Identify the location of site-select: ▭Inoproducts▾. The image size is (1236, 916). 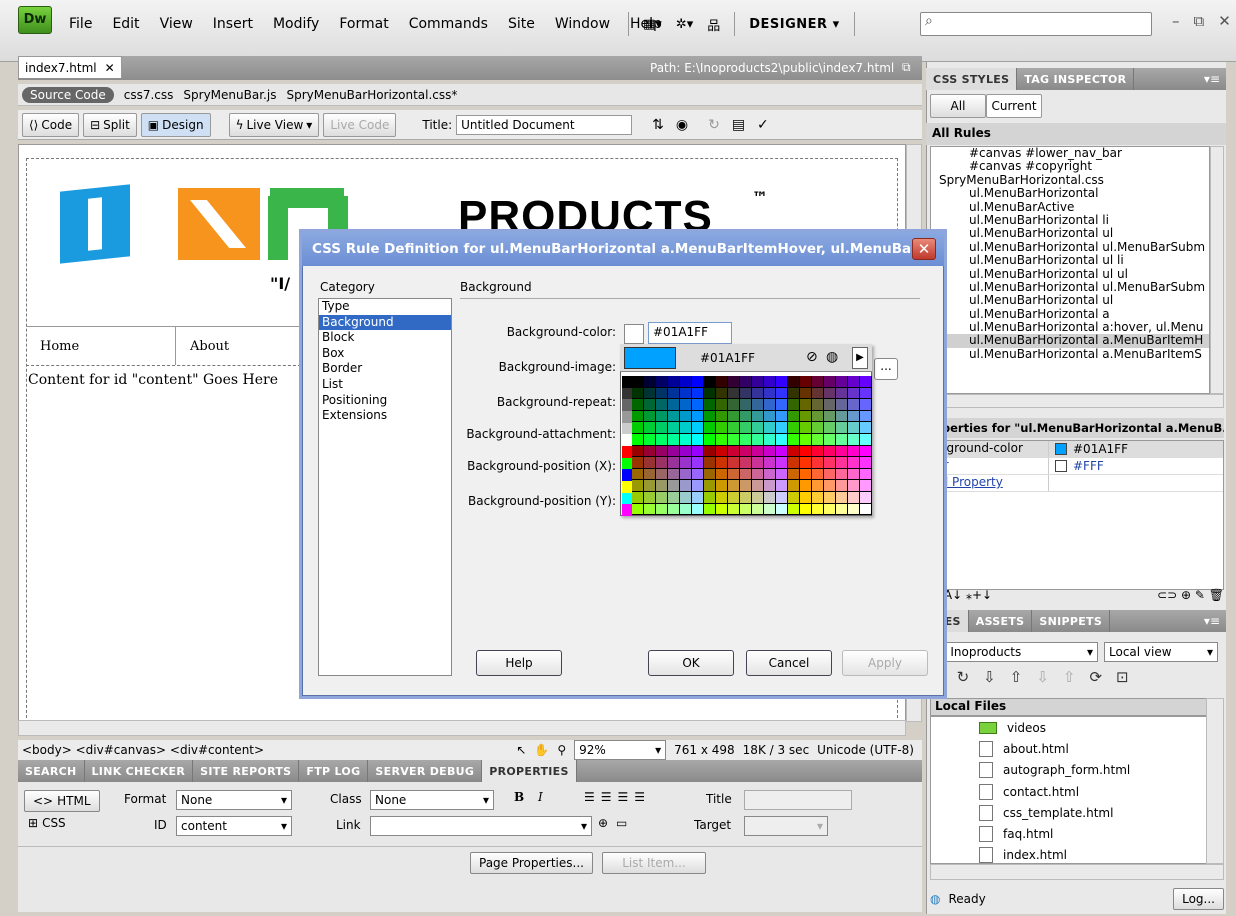
(1014, 652).